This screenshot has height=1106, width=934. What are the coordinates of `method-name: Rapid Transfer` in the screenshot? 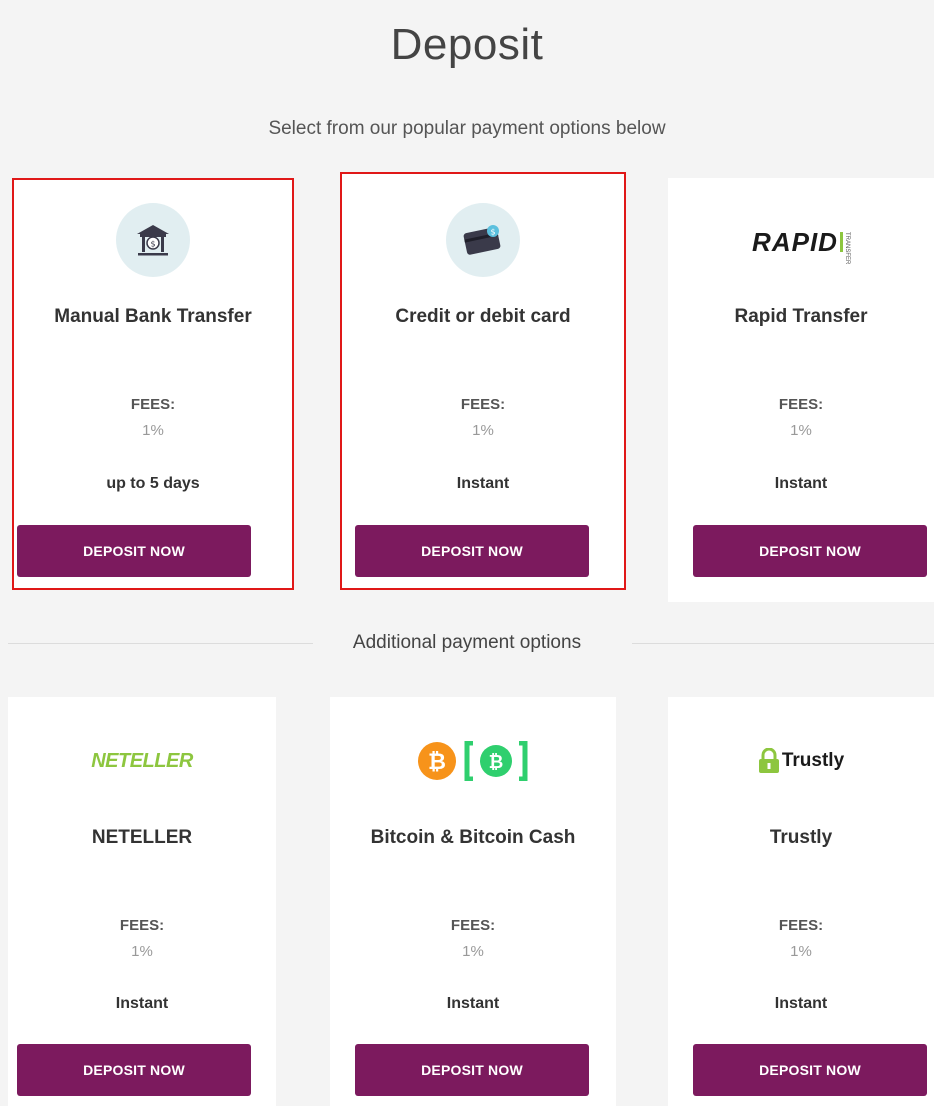 It's located at (801, 316).